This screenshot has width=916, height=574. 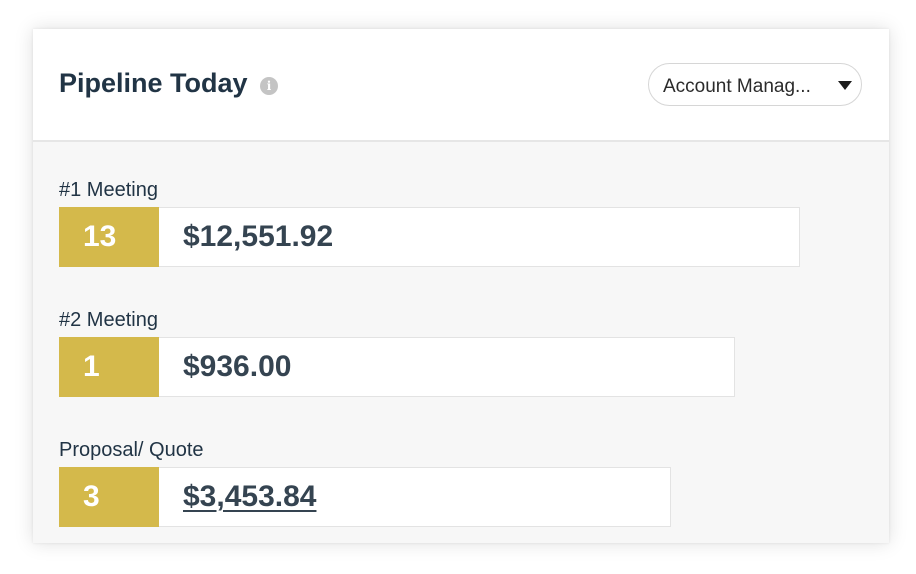 I want to click on stage-bar: 13 $12,551.92, so click(x=429, y=238).